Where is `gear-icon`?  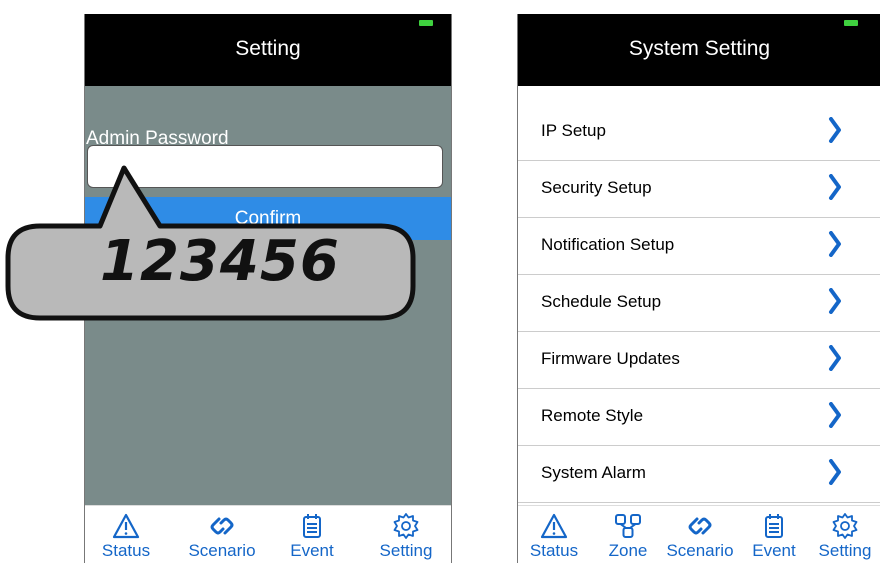 gear-icon is located at coordinates (845, 526).